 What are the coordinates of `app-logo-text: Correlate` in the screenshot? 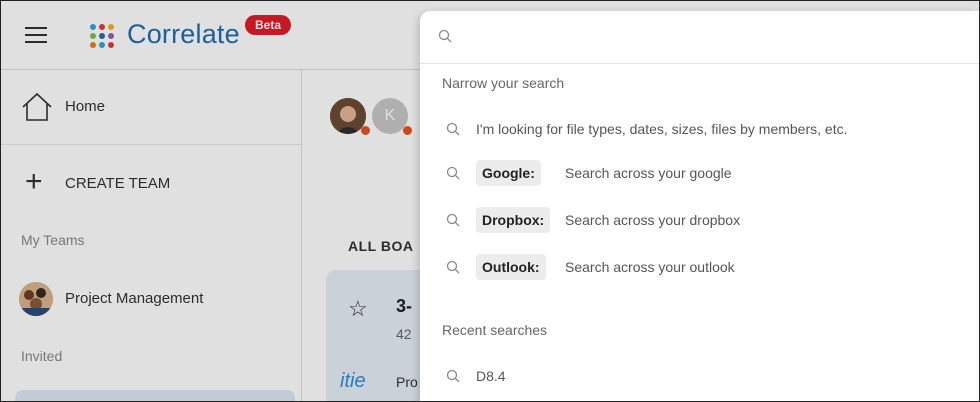 It's located at (183, 34).